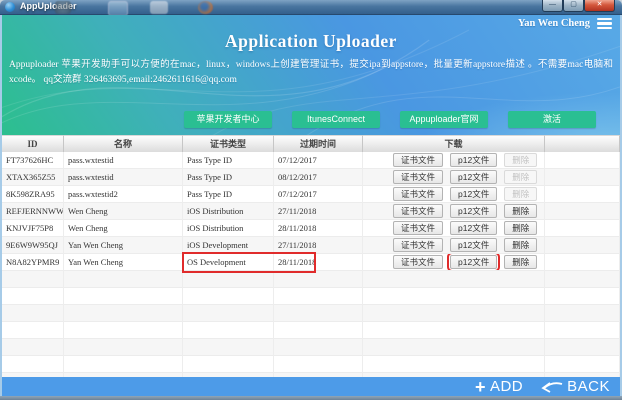 The image size is (622, 400). I want to click on cell-id: 8K598ZRA95, so click(33, 194).